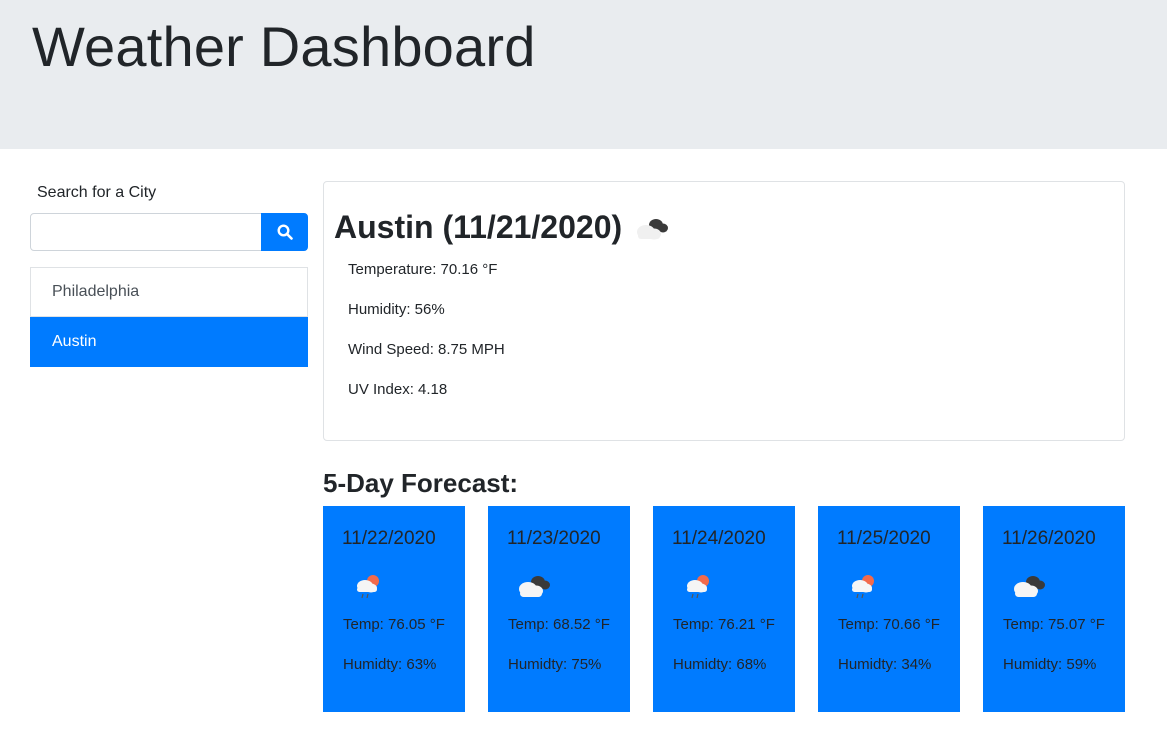  What do you see at coordinates (398, 389) in the screenshot?
I see `current-uv-index: UV Index: 4.18` at bounding box center [398, 389].